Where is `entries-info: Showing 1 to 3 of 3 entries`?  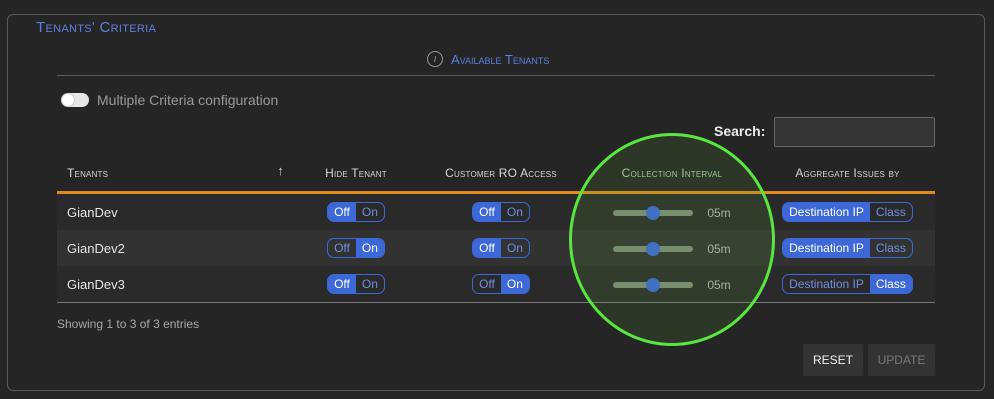 entries-info: Showing 1 to 3 of 3 entries is located at coordinates (128, 324).